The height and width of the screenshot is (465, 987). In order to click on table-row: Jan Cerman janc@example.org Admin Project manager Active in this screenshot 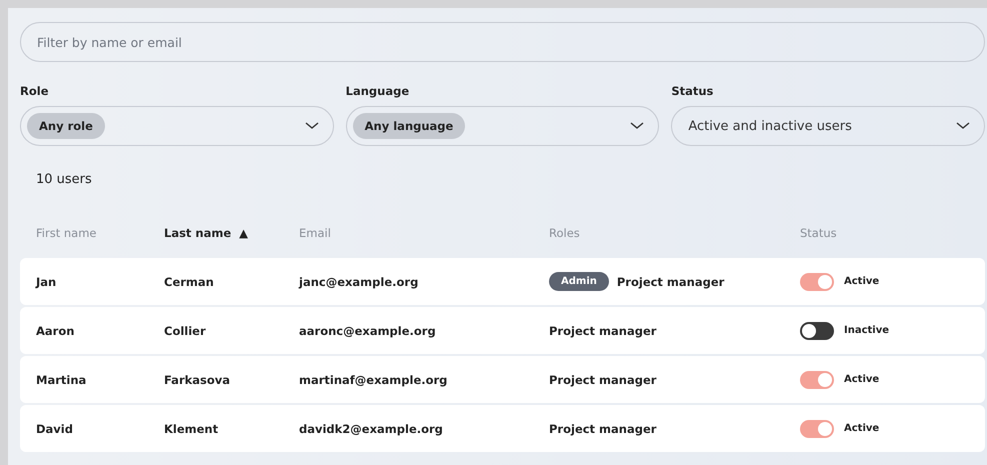, I will do `click(502, 281)`.